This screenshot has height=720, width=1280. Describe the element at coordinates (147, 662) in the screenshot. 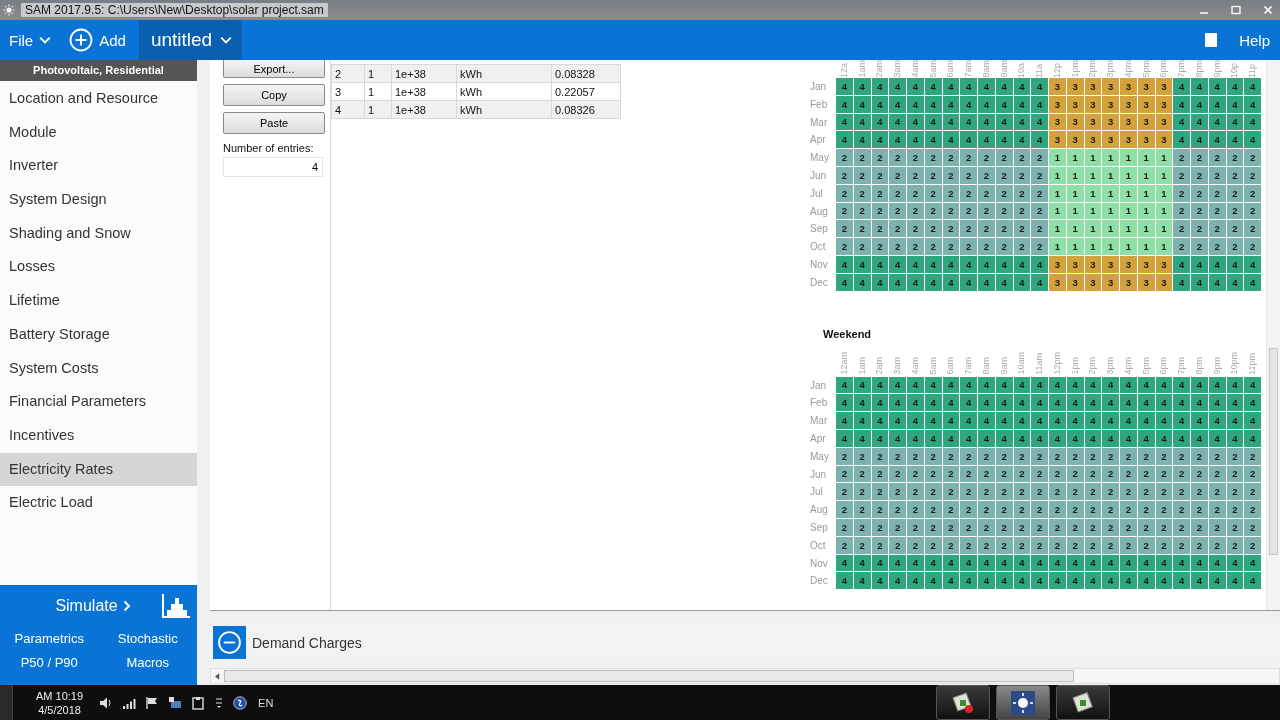

I see `simulate-link: Macros` at that location.